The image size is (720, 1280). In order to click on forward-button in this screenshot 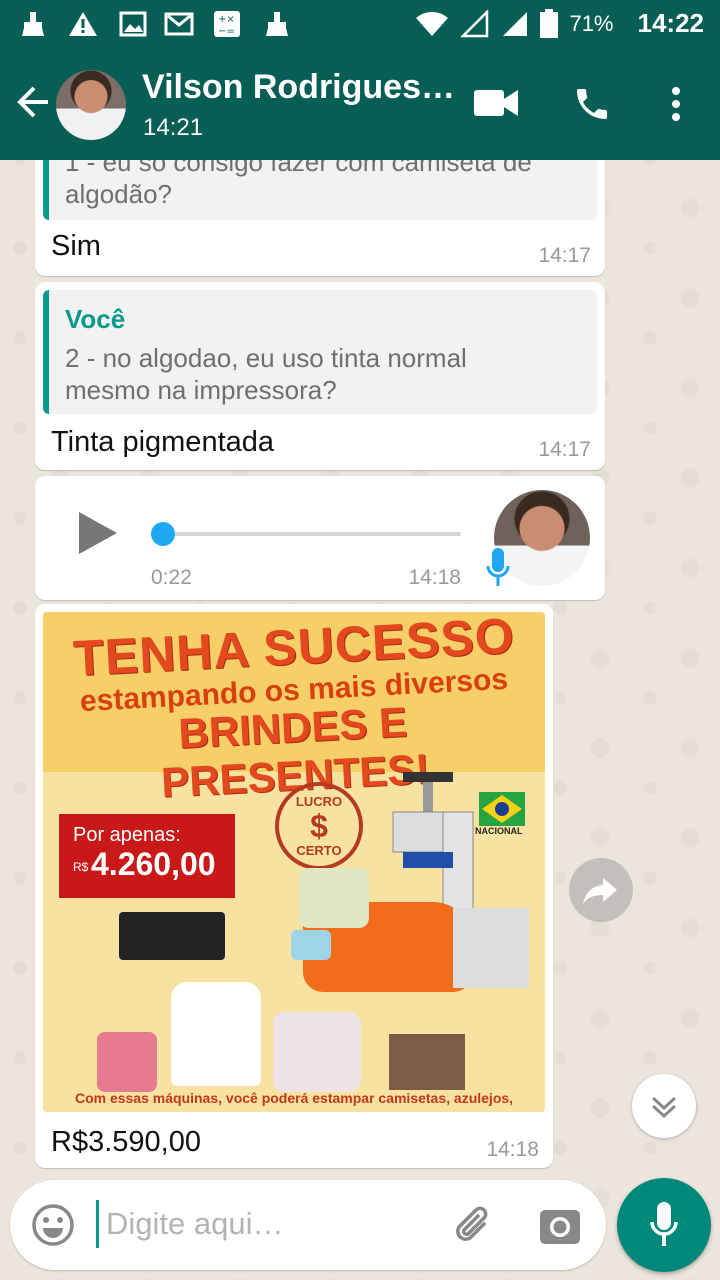, I will do `click(601, 890)`.